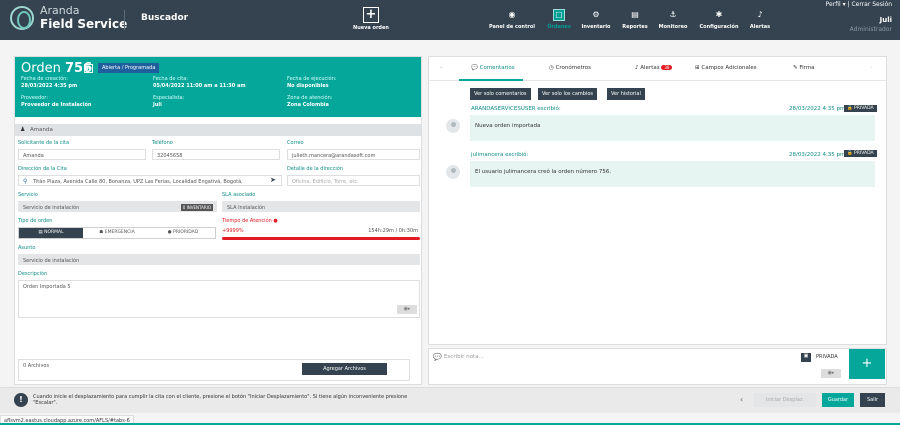 This screenshot has height=425, width=900. Describe the element at coordinates (273, 180) in the screenshot. I see `navigate-icon: ➤` at that location.